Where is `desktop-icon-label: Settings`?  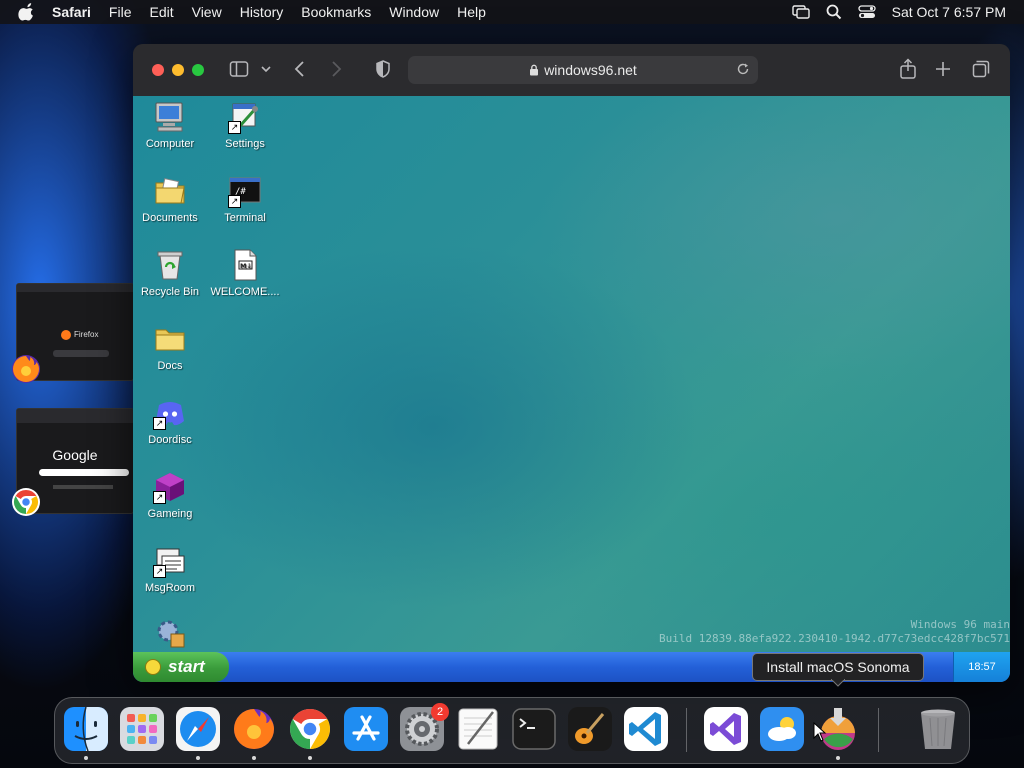 desktop-icon-label: Settings is located at coordinates (245, 144).